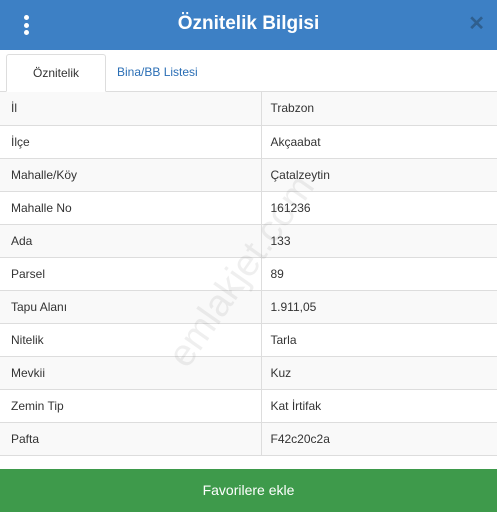  I want to click on row-value: F42c20c2a, so click(378, 439).